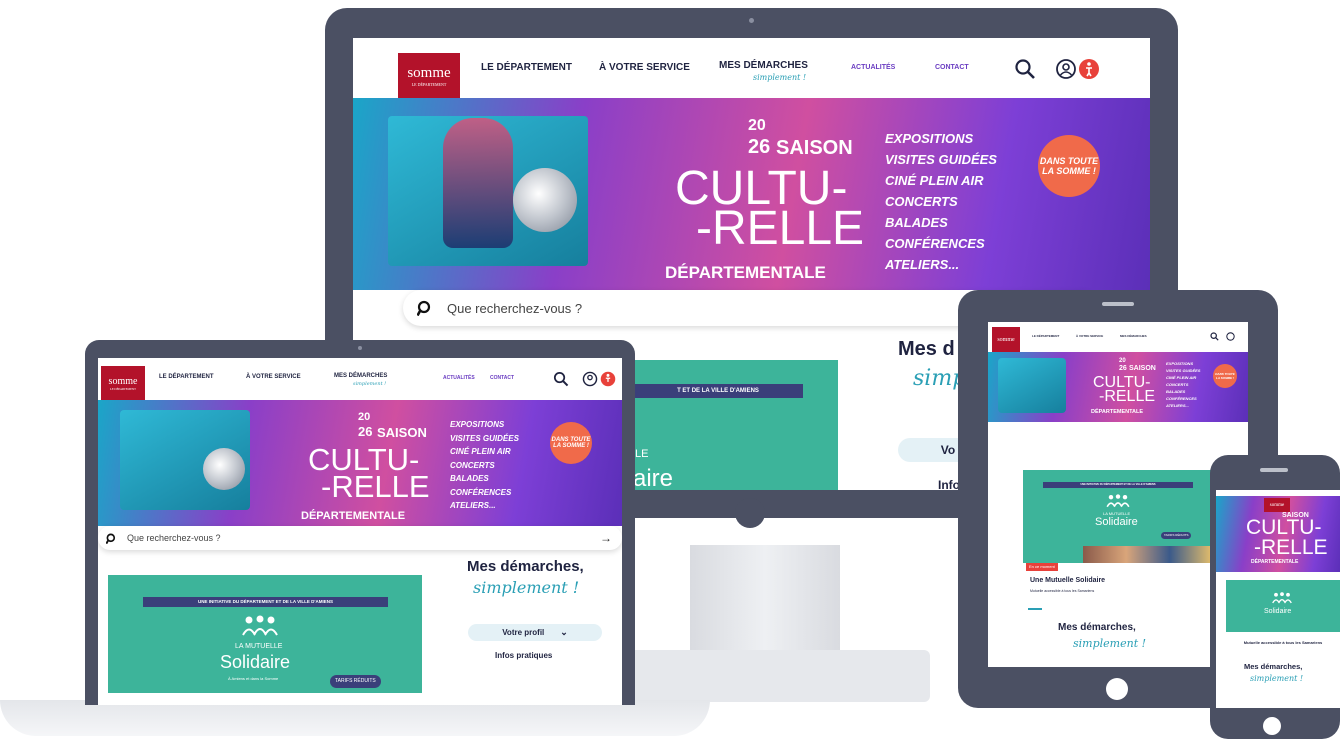 The height and width of the screenshot is (741, 1340). I want to click on hero-activity: BALADES, so click(469, 478).